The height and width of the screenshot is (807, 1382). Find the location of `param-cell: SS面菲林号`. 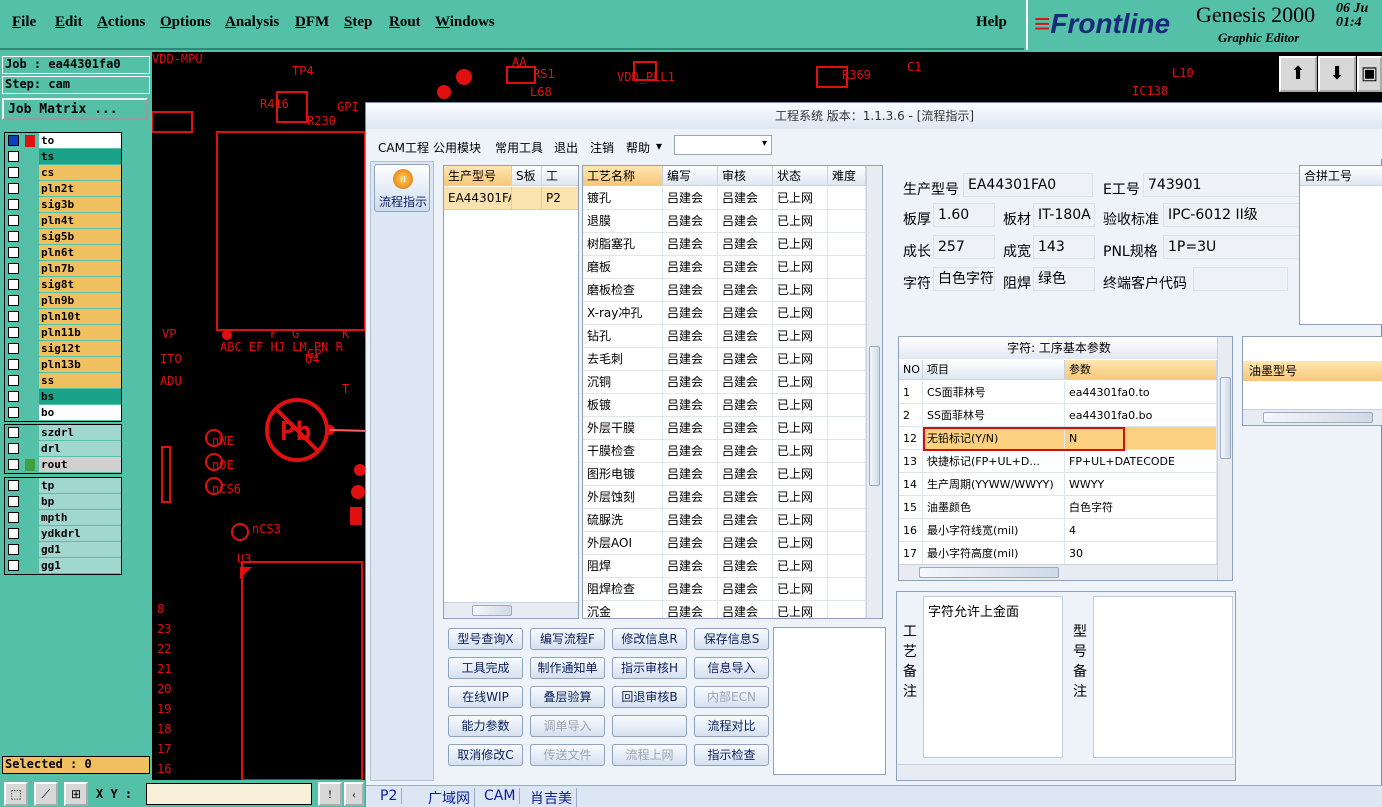

param-cell: SS面菲林号 is located at coordinates (994, 415).